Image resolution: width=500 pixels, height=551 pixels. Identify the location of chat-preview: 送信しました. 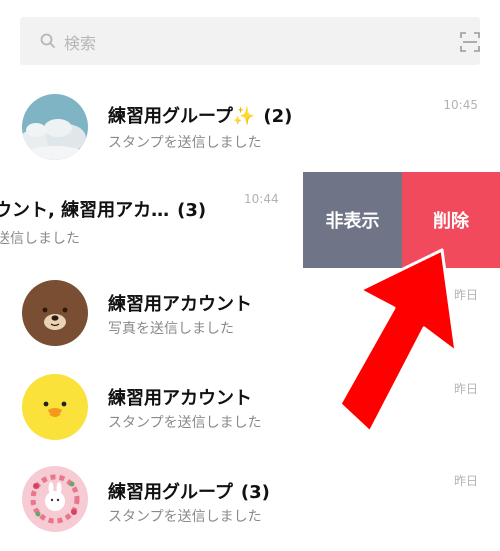
(40, 239).